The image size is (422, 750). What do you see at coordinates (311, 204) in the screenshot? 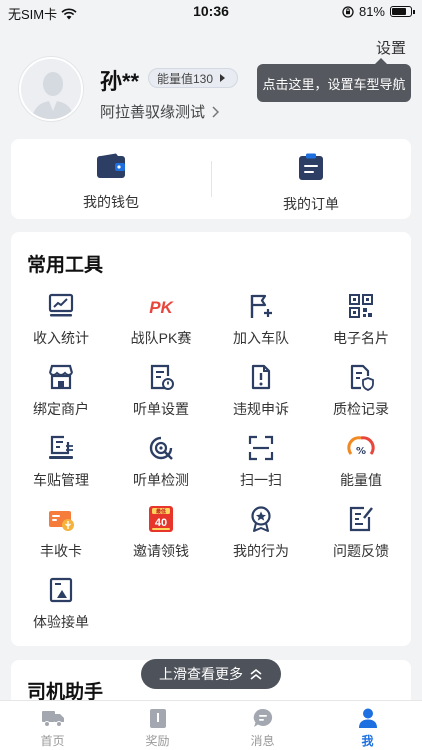
I see `my-orders-label: 我的订单` at bounding box center [311, 204].